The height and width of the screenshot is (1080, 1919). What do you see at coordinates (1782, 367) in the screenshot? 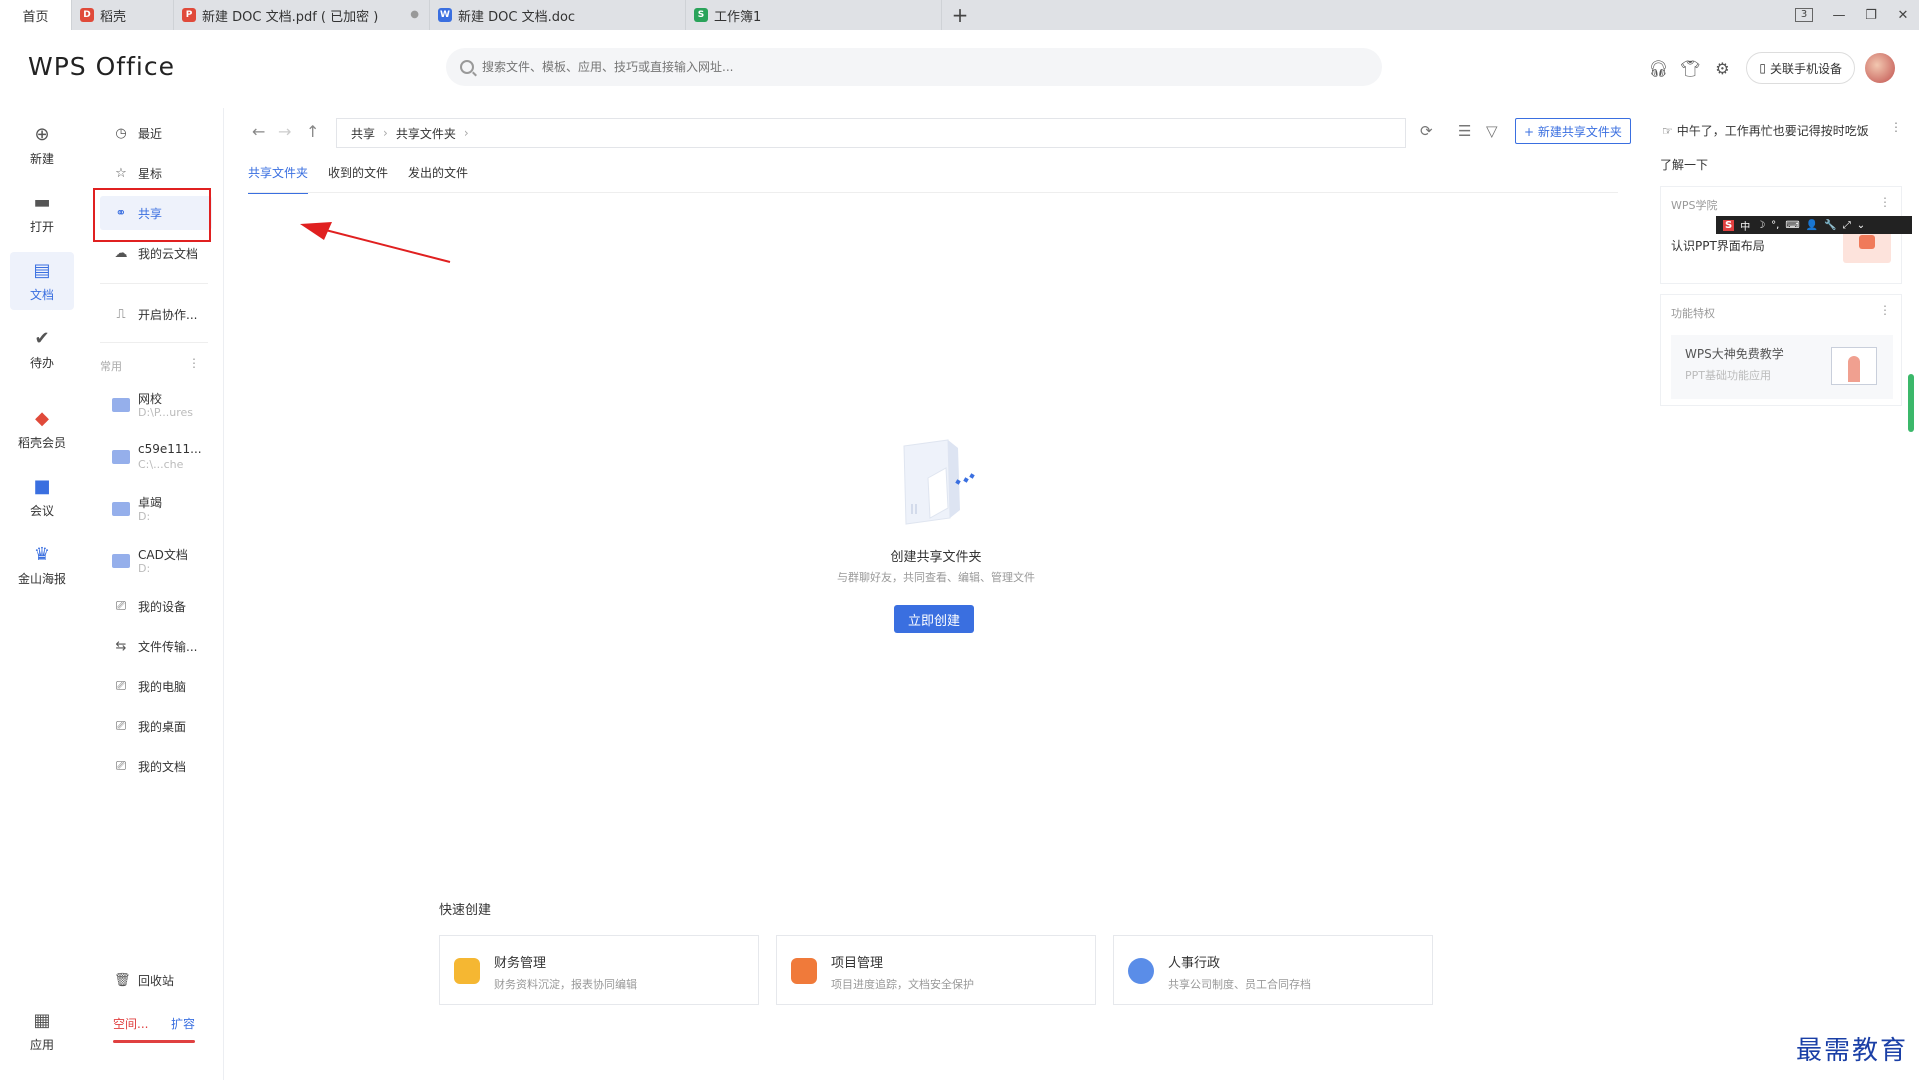
I see `feature-banner: WPS大神免费教学 PPT基础功能应用` at bounding box center [1782, 367].